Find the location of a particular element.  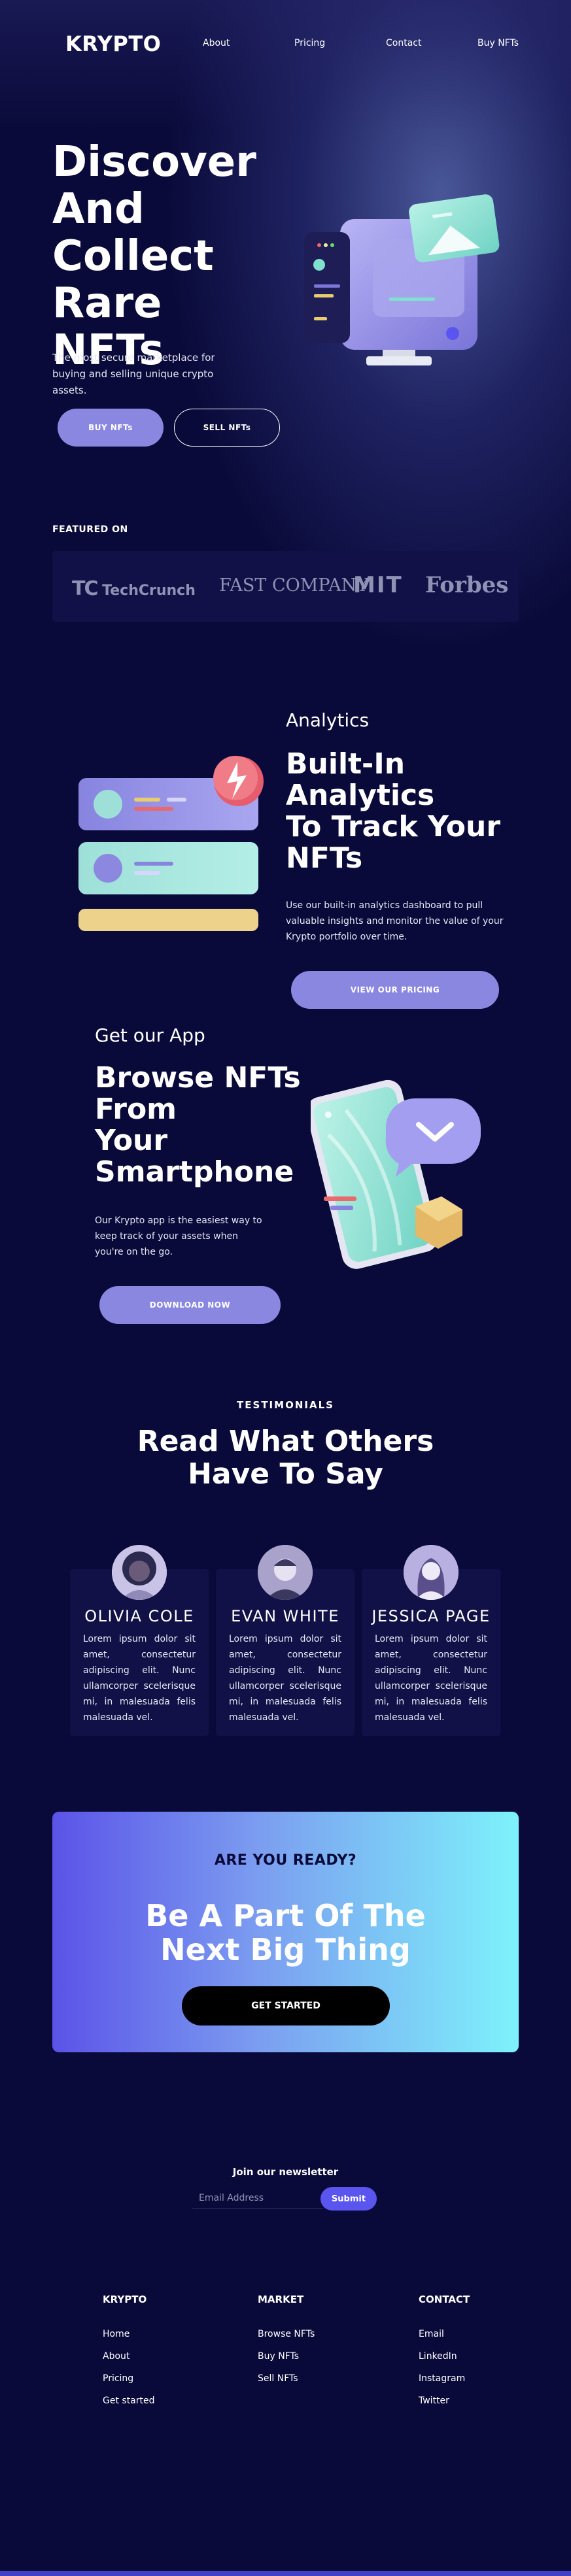

testimonials-title: Read What Others Have To Say is located at coordinates (285, 1458).